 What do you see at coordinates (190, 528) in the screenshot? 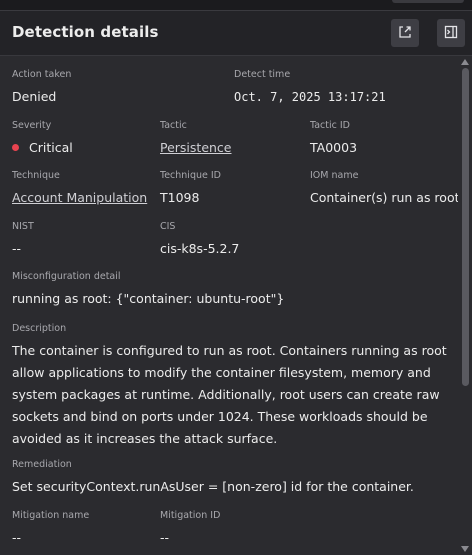
I see `mitigation-id-field: Mitigation ID --` at bounding box center [190, 528].